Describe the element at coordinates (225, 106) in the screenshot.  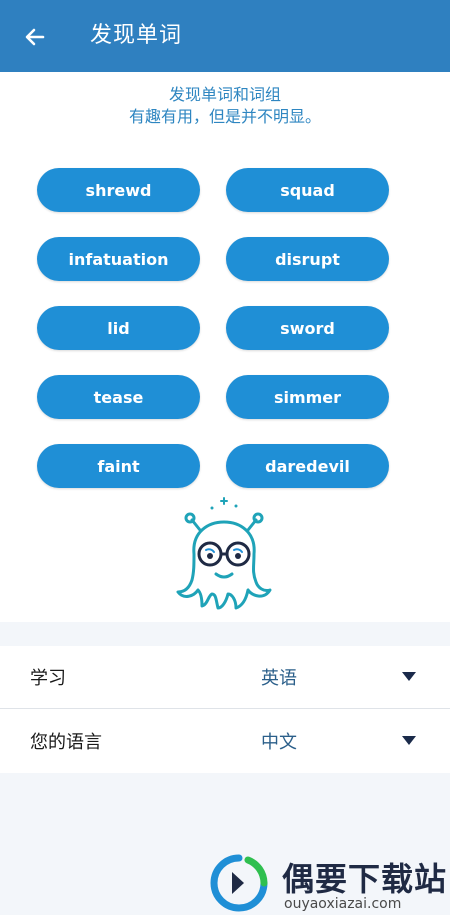
I see `intro-text: 发现单词和词组 有趣有用，但是并不明显。` at that location.